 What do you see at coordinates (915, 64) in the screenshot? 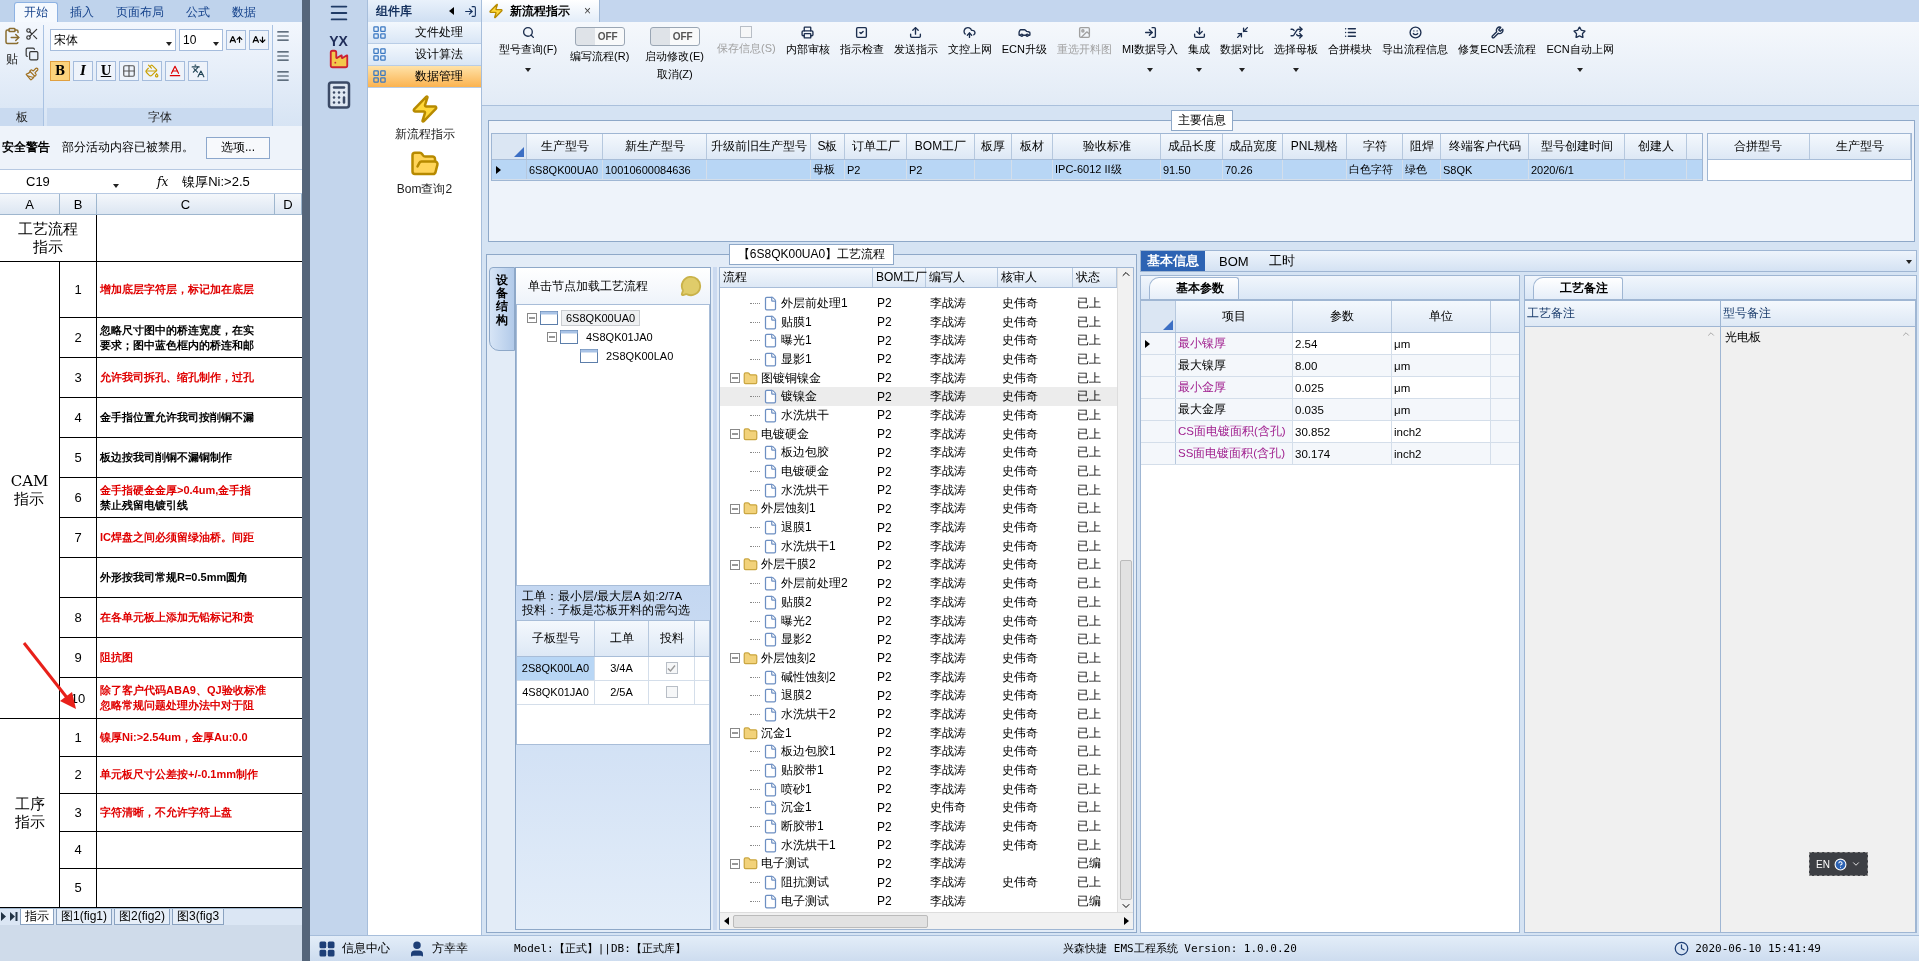
I see `toolbar-button: 发送指示` at bounding box center [915, 64].